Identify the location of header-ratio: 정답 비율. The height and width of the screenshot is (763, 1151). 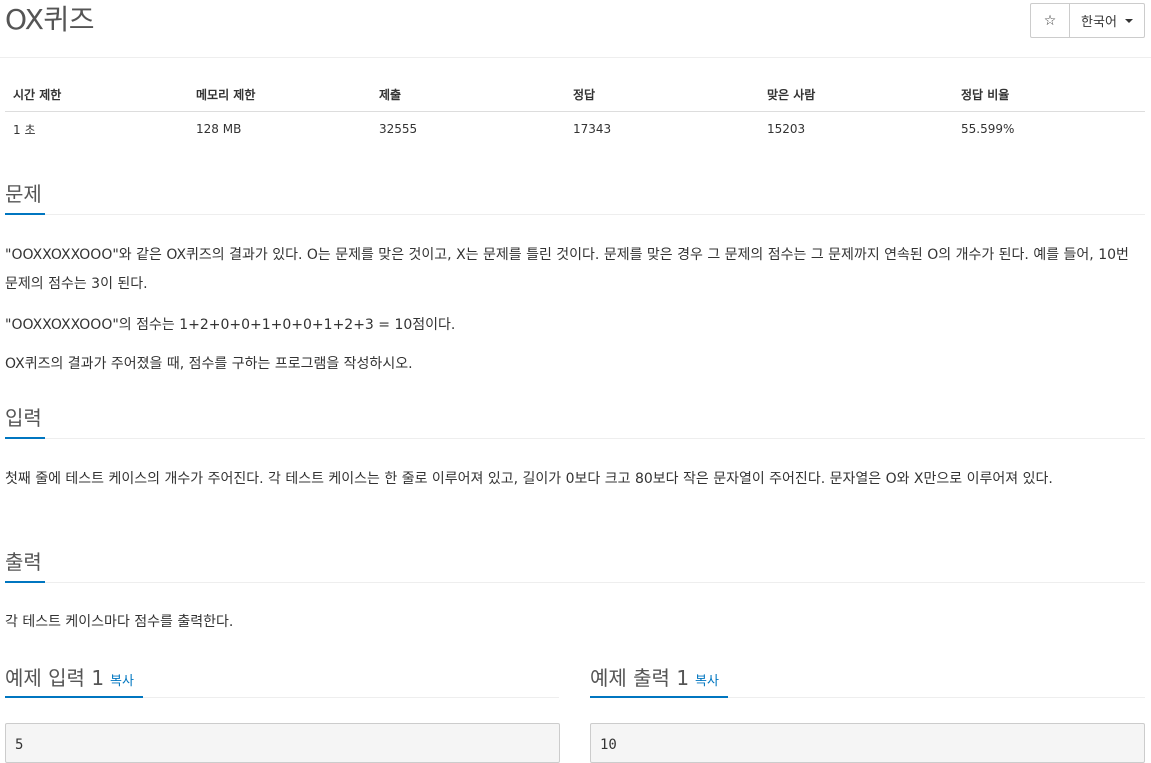
(1049, 94).